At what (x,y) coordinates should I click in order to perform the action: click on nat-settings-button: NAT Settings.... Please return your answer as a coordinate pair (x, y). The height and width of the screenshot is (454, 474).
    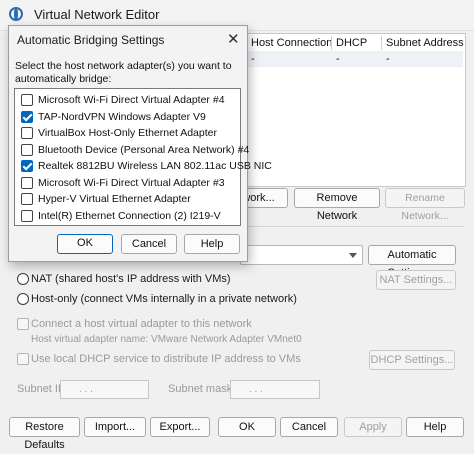
    Looking at the image, I should click on (416, 280).